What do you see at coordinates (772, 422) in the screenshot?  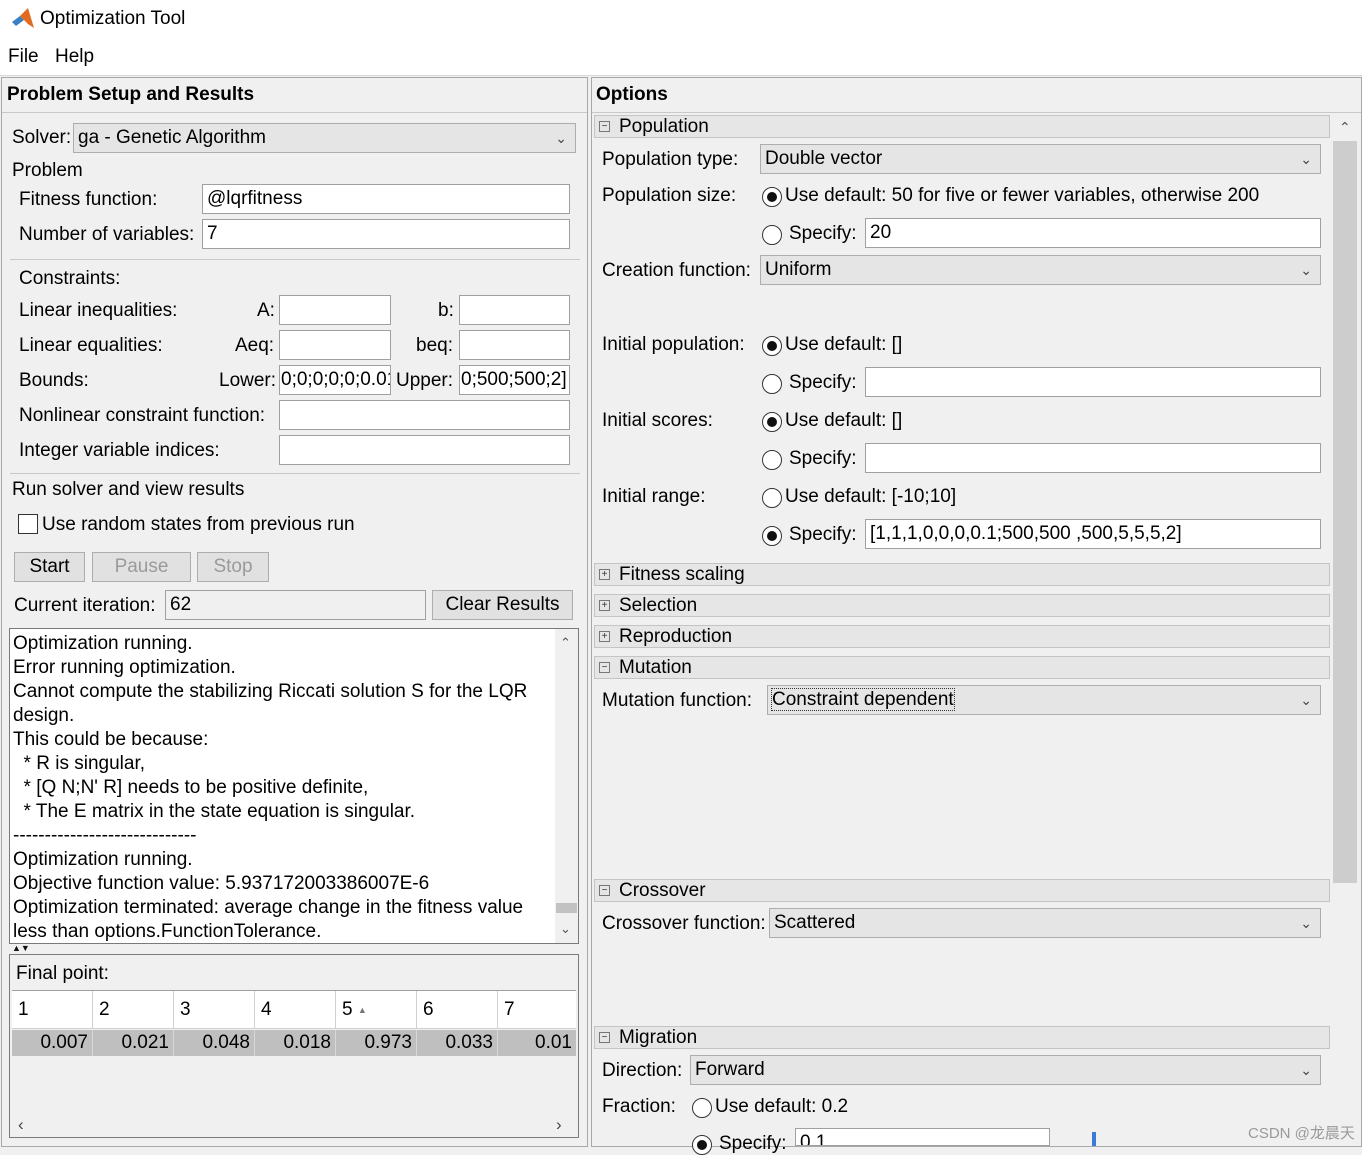 I see `initial-scores-default-radio` at bounding box center [772, 422].